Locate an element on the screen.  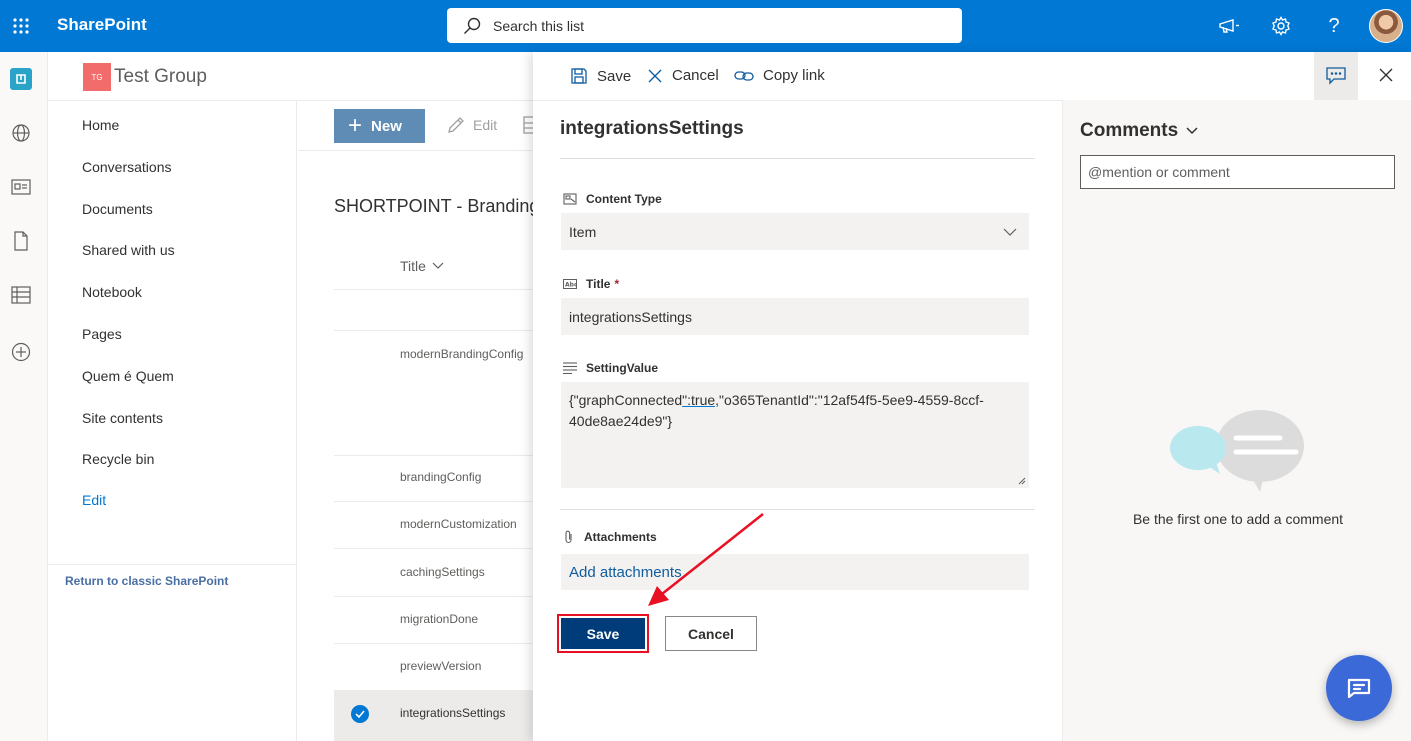
pencil-icon is located at coordinates (456, 125).